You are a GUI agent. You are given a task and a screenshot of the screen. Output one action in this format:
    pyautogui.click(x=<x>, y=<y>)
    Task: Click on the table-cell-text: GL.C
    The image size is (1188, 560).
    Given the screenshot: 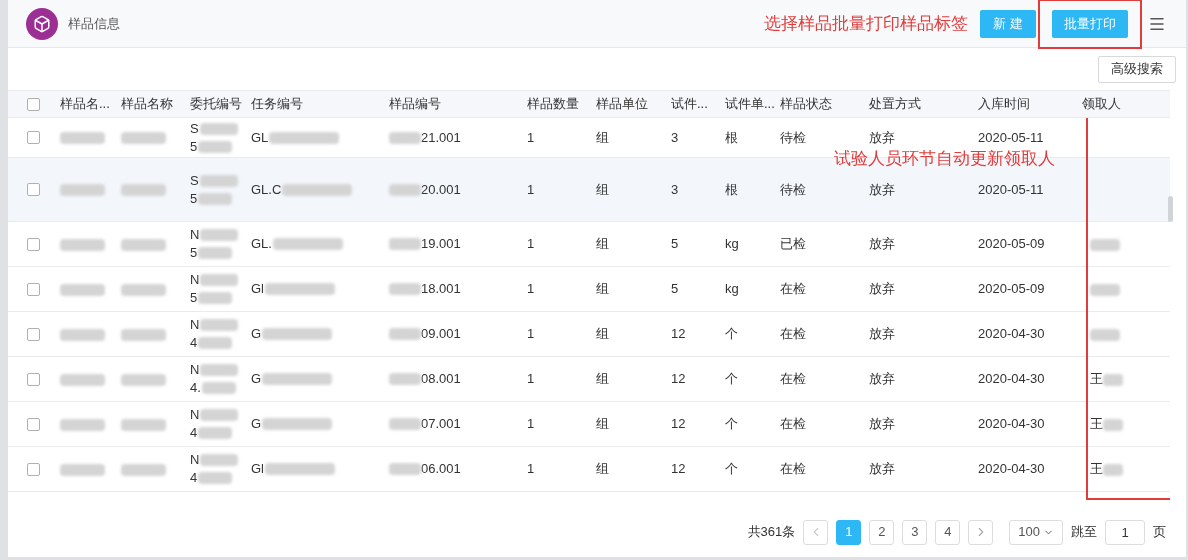 What is the action you would take?
    pyautogui.click(x=266, y=189)
    